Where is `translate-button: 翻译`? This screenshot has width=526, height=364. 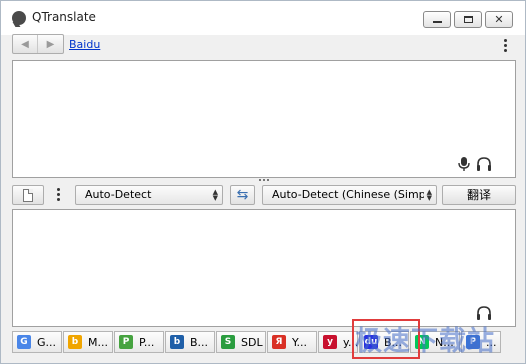
translate-button: 翻译 is located at coordinates (479, 195).